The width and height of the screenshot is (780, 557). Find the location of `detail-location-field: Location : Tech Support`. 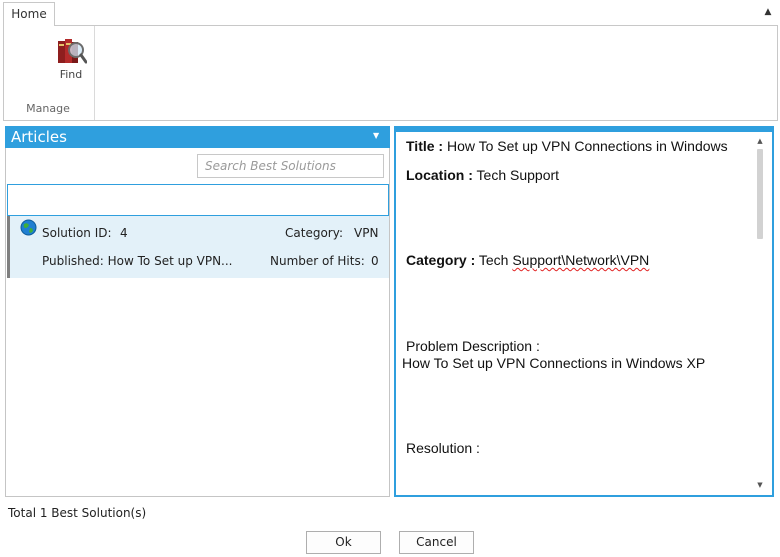

detail-location-field: Location : Tech Support is located at coordinates (482, 175).